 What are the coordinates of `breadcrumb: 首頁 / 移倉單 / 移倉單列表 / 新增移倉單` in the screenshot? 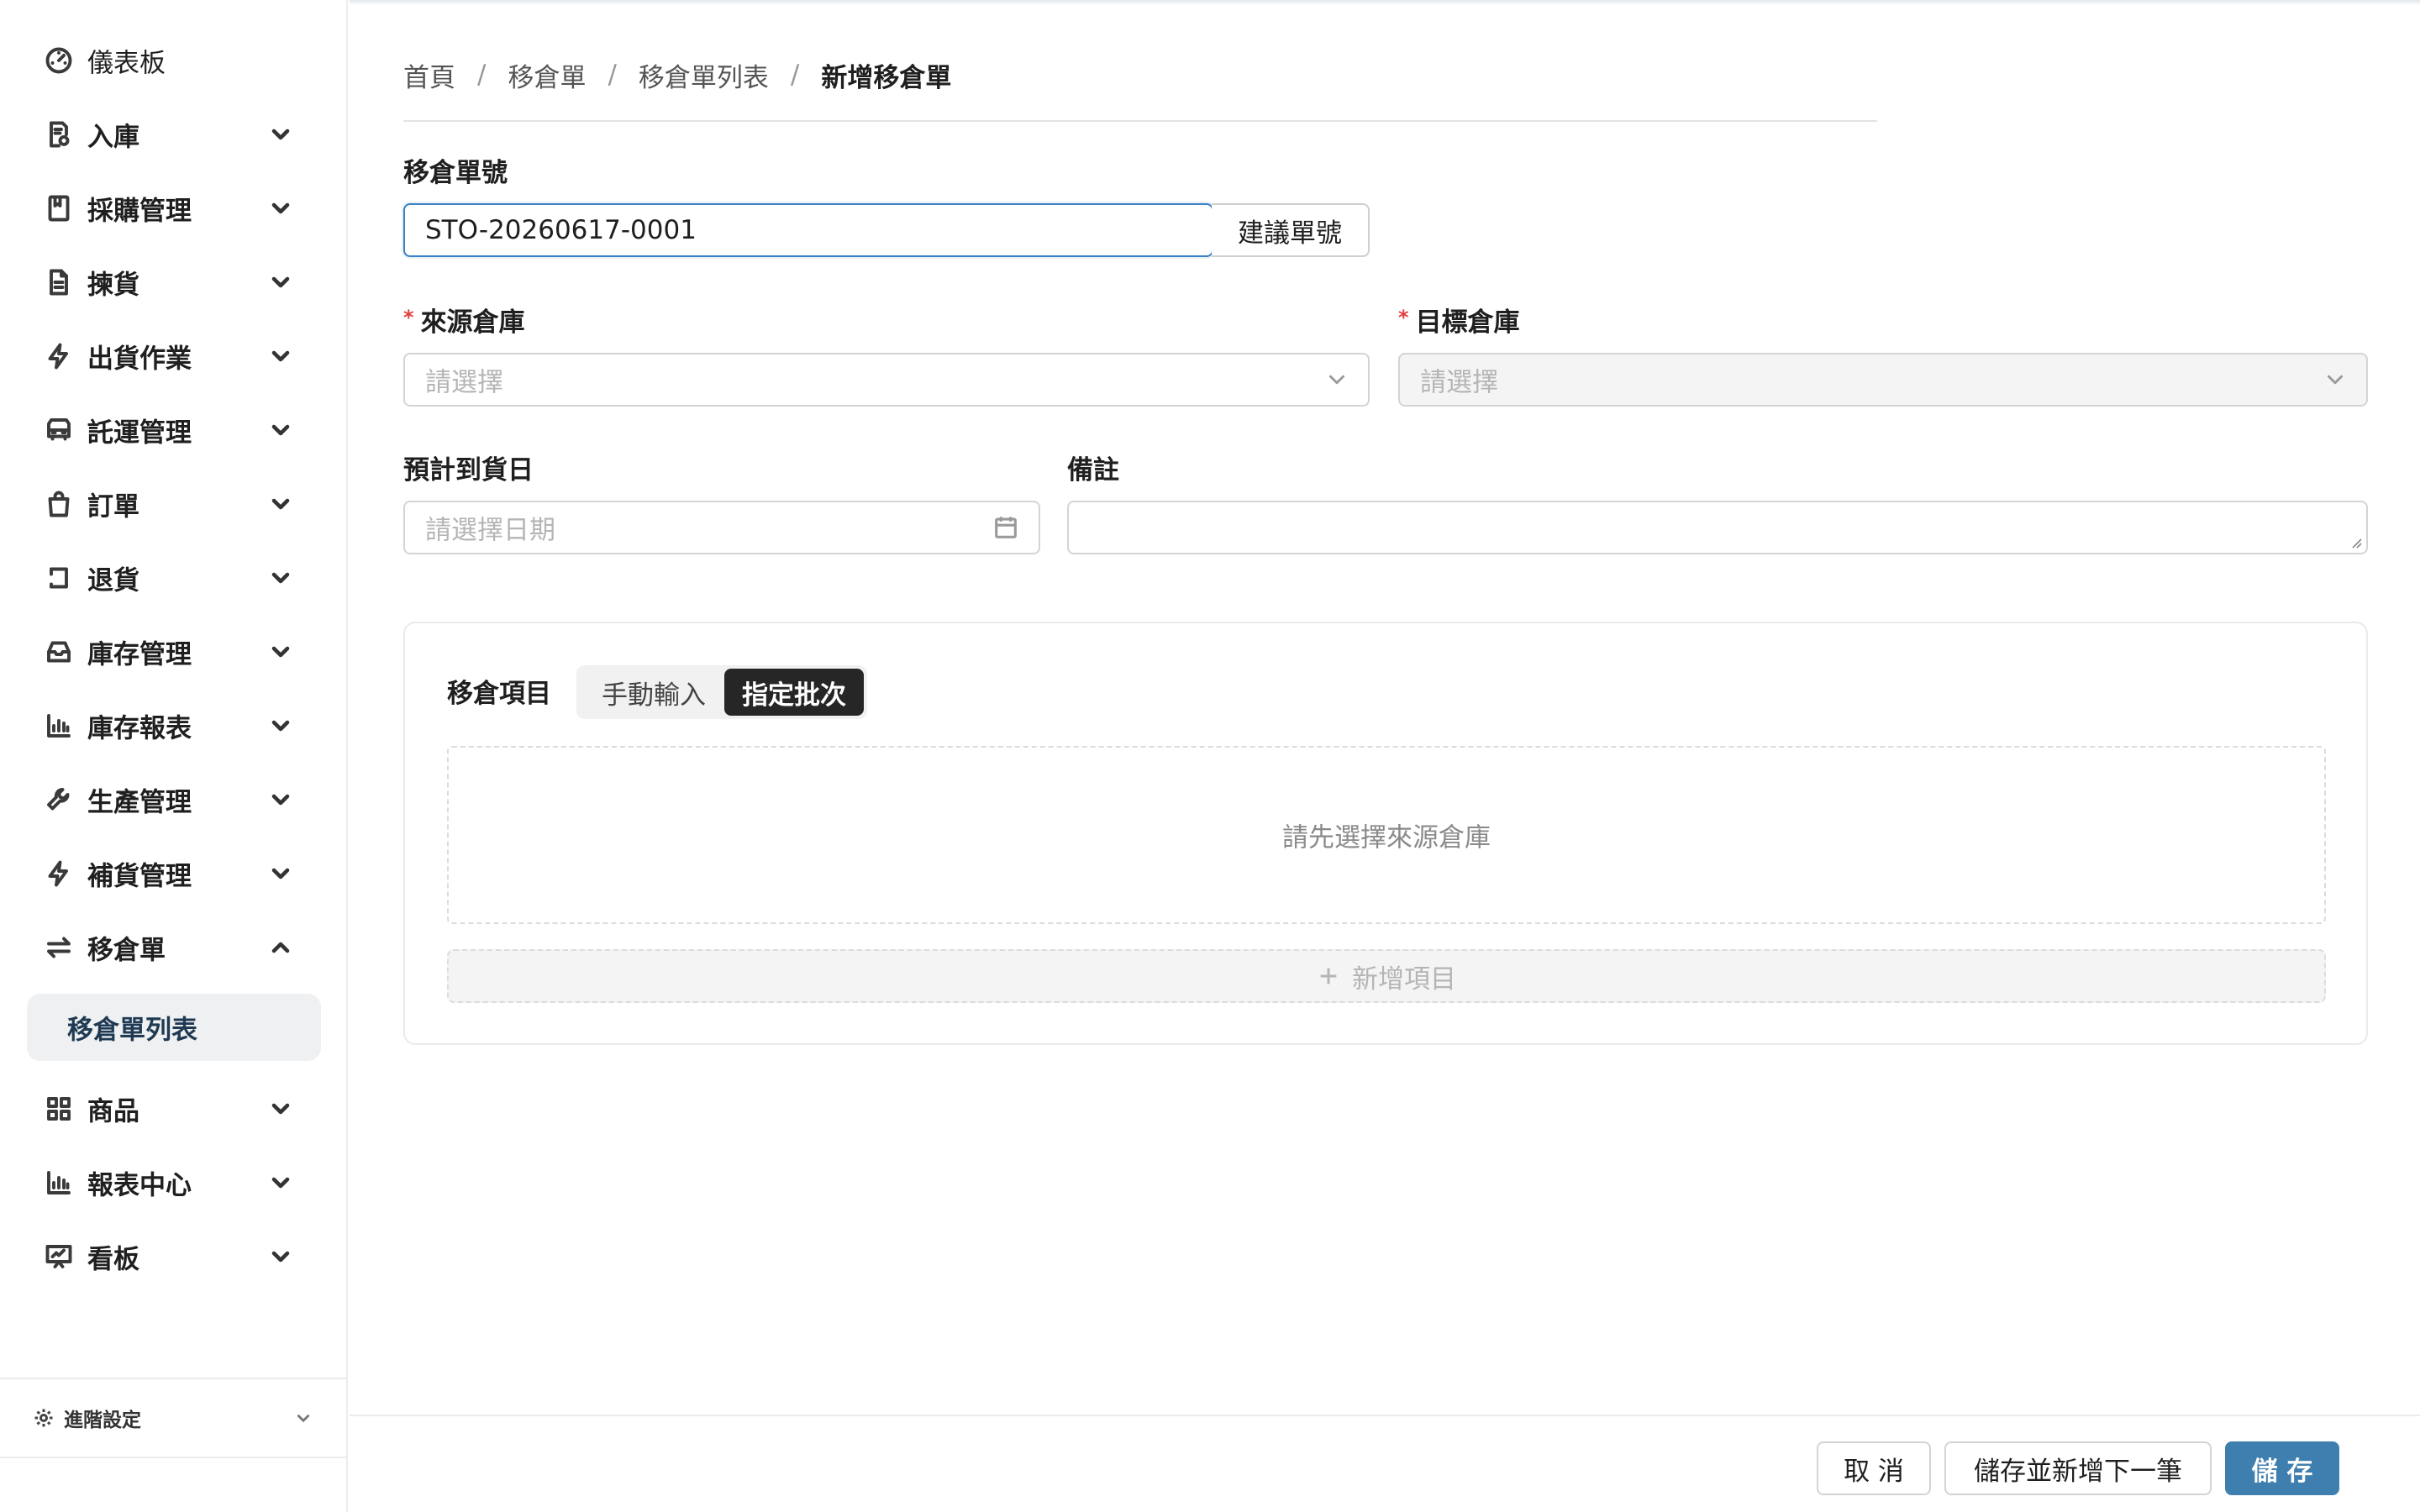 It's located at (677, 74).